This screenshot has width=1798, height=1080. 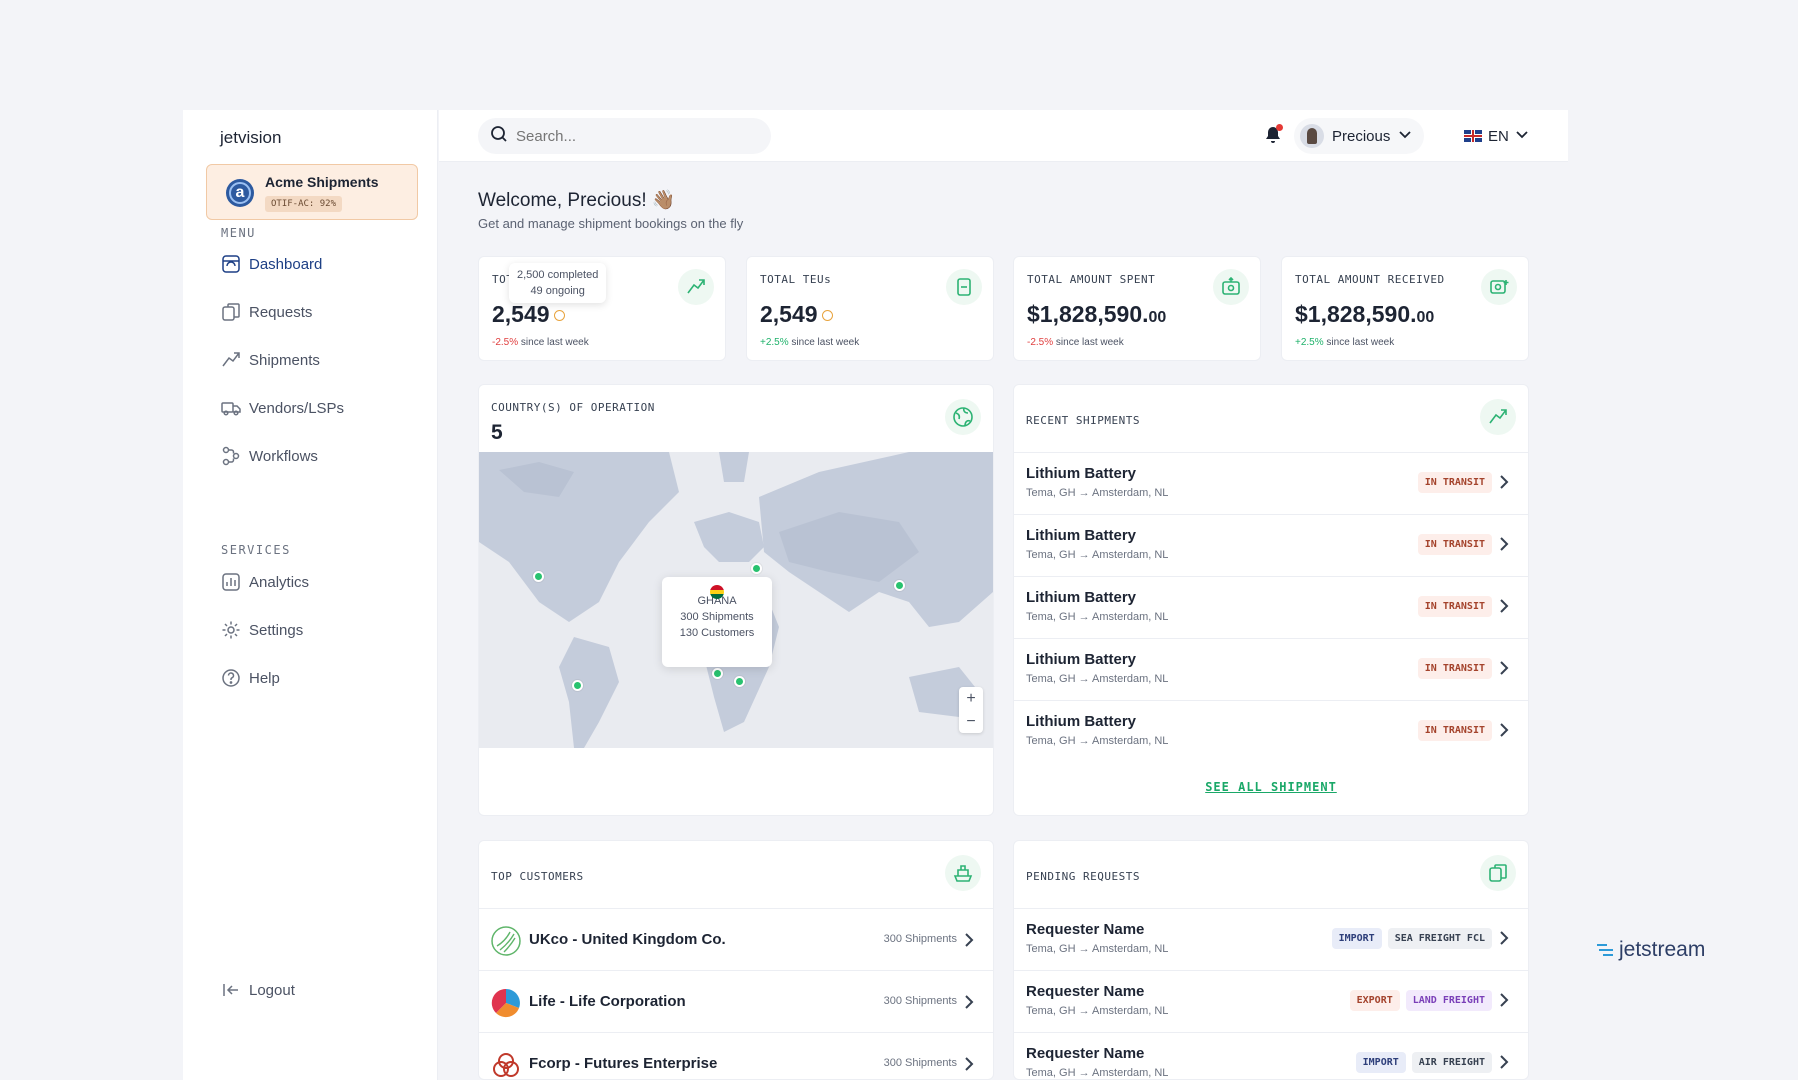 I want to click on customer-shipment-count: 300 Shipments, so click(x=920, y=1063).